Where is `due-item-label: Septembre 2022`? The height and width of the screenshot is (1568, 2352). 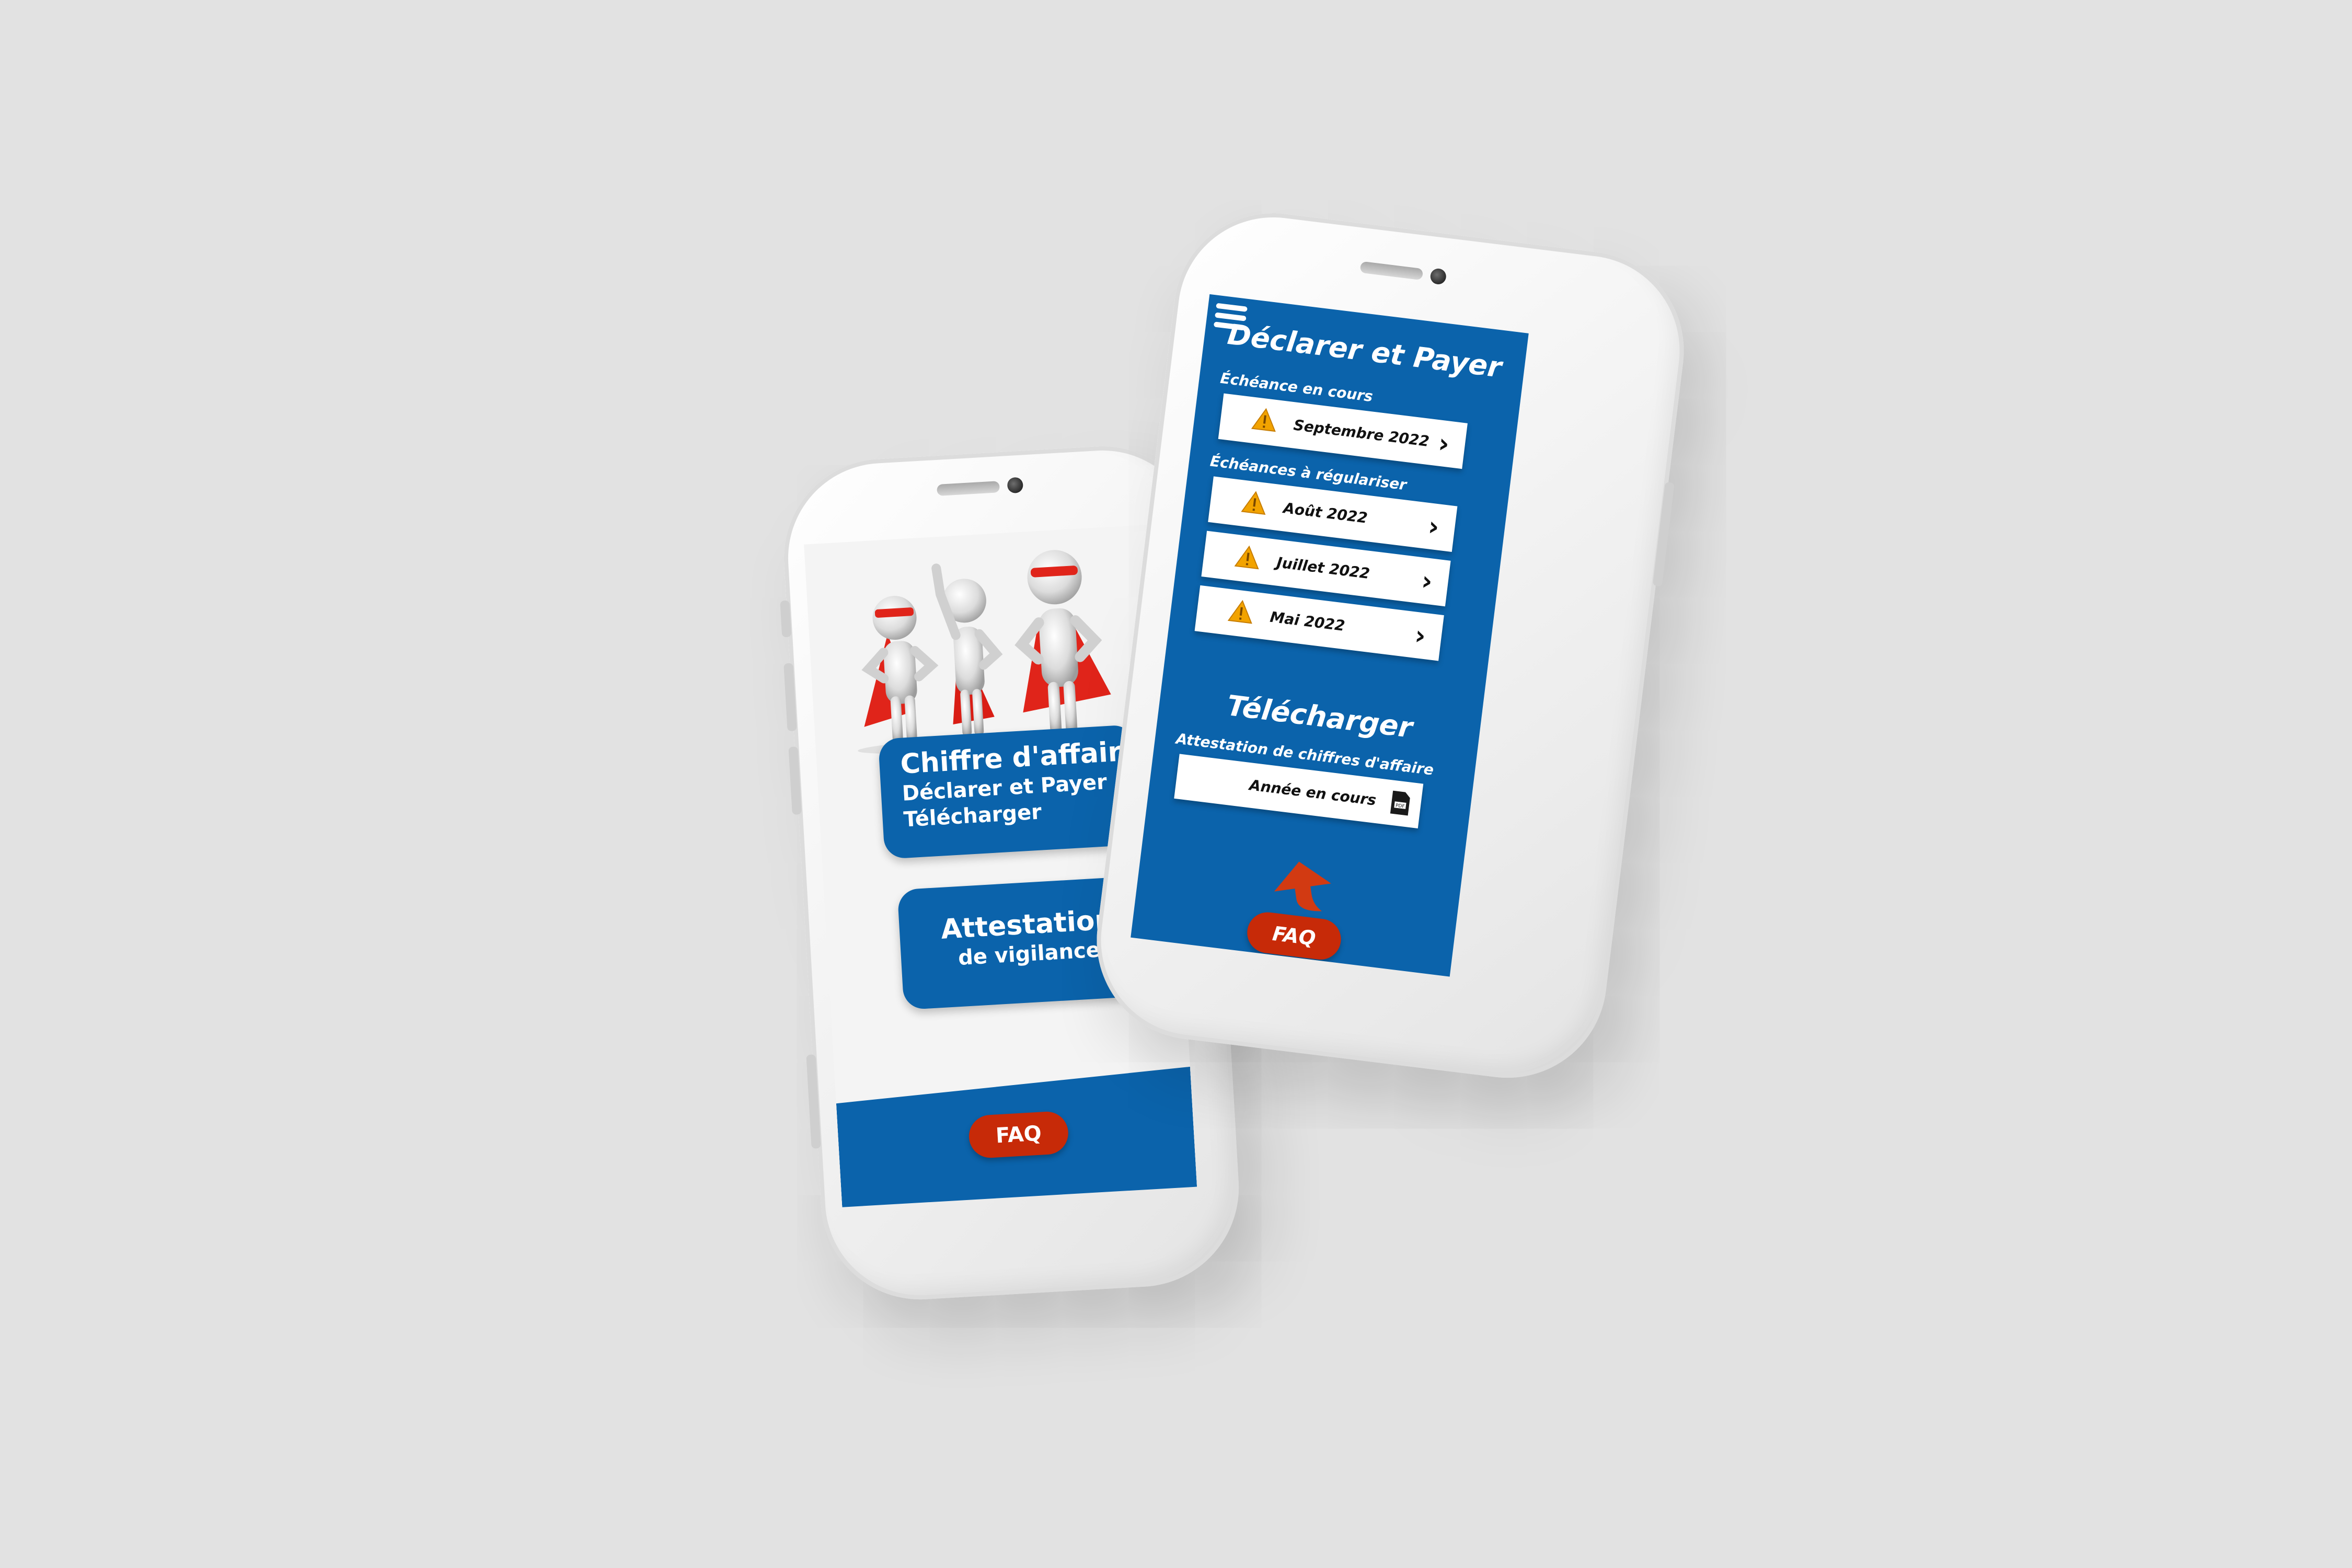 due-item-label: Septembre 2022 is located at coordinates (1362, 433).